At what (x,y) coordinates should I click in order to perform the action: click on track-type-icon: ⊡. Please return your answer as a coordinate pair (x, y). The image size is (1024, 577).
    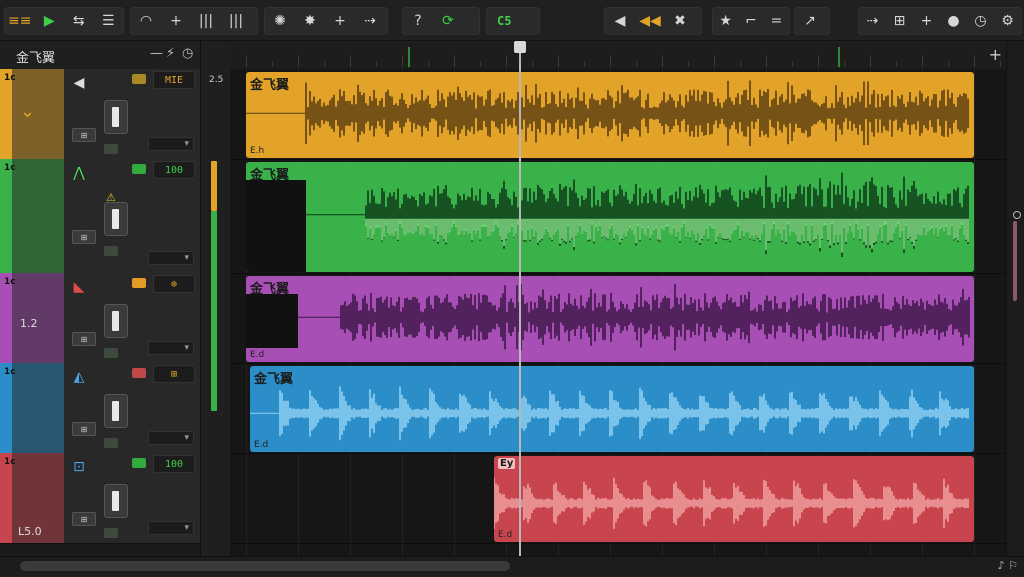
    Looking at the image, I should click on (79, 467).